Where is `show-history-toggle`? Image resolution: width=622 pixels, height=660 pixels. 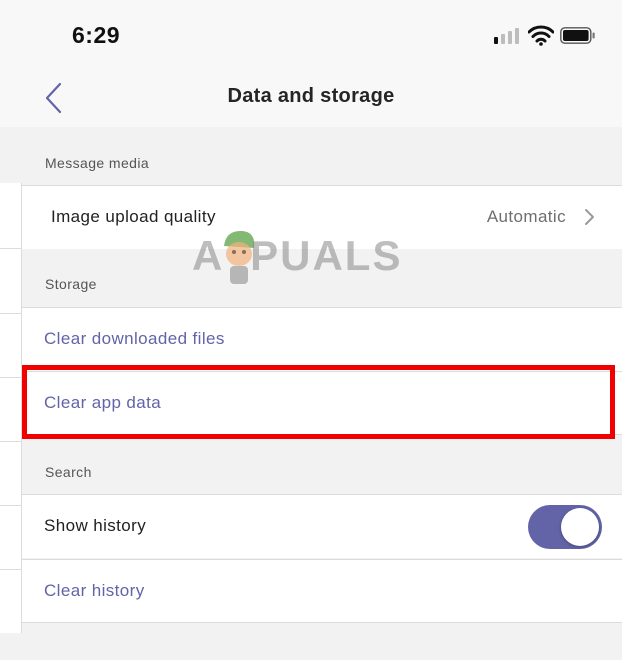
show-history-toggle is located at coordinates (565, 527).